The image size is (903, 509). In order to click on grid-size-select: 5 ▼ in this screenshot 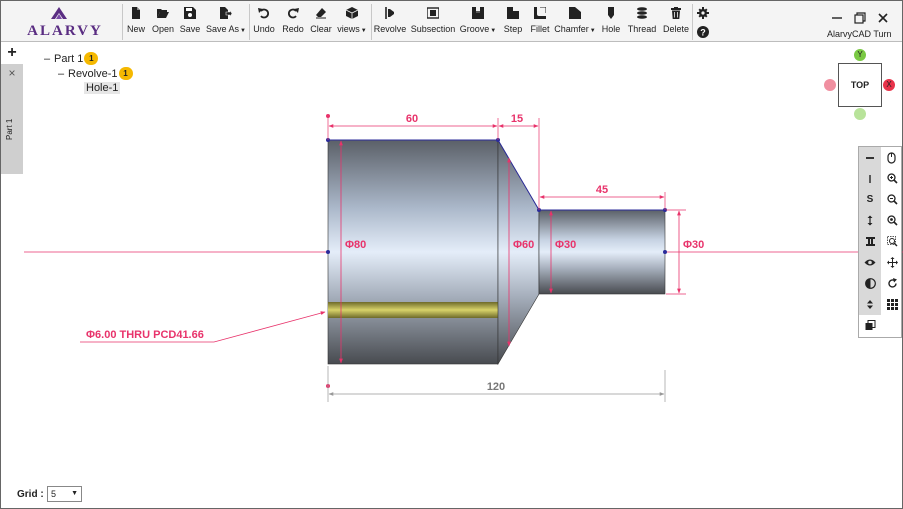, I will do `click(64, 494)`.